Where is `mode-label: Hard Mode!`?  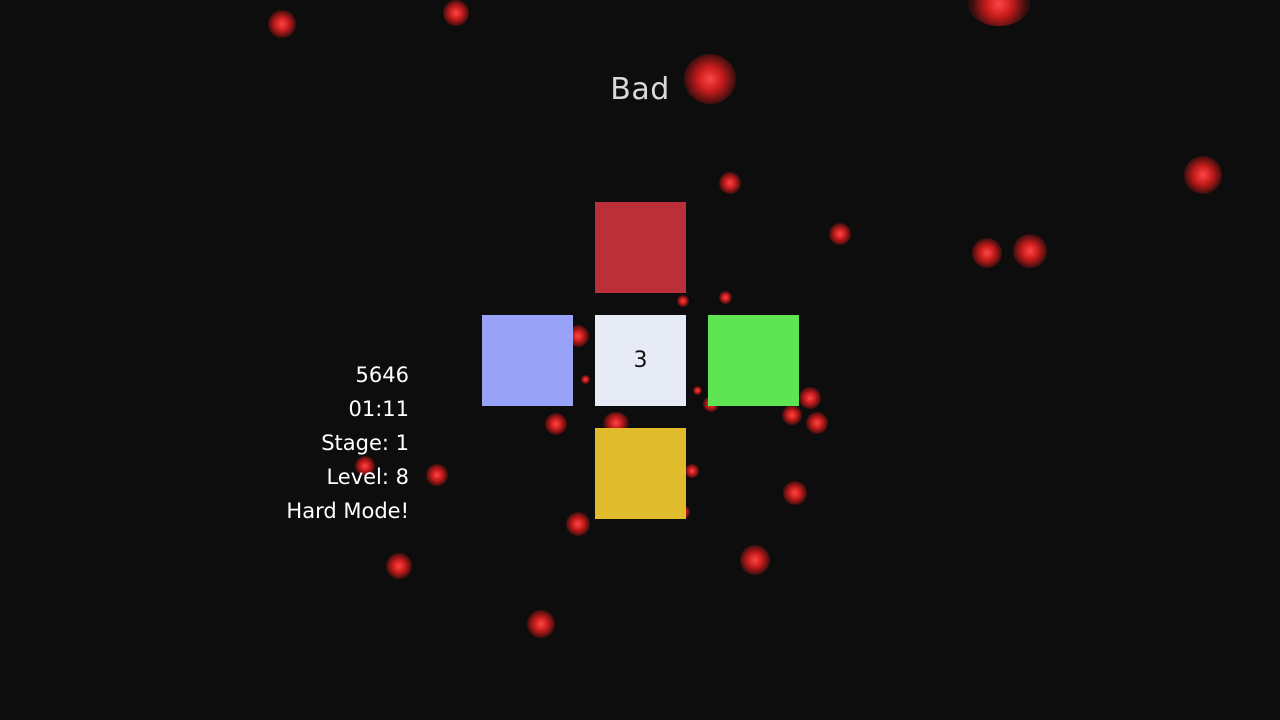 mode-label: Hard Mode! is located at coordinates (347, 511).